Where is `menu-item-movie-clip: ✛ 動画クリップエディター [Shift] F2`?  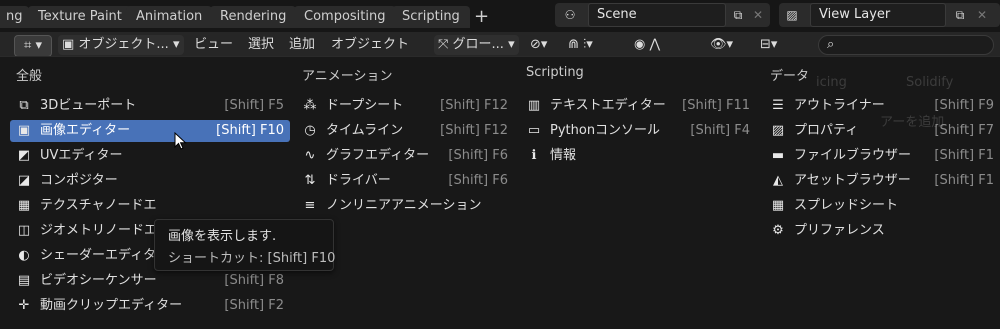
menu-item-movie-clip: ✛ 動画クリップエディター [Shift] F2 is located at coordinates (150, 306).